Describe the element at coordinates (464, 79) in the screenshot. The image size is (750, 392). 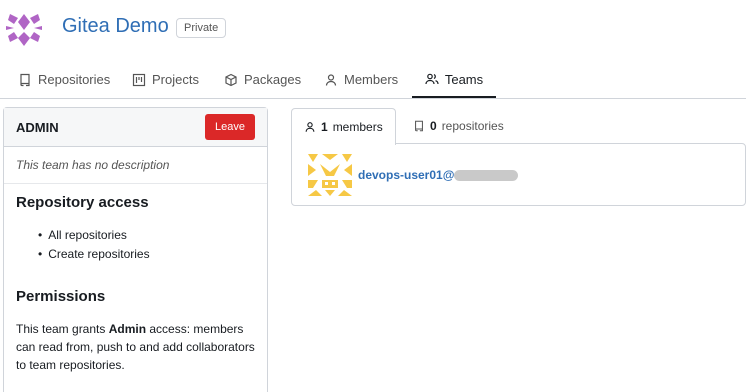
I see `tab-label: Teams` at that location.